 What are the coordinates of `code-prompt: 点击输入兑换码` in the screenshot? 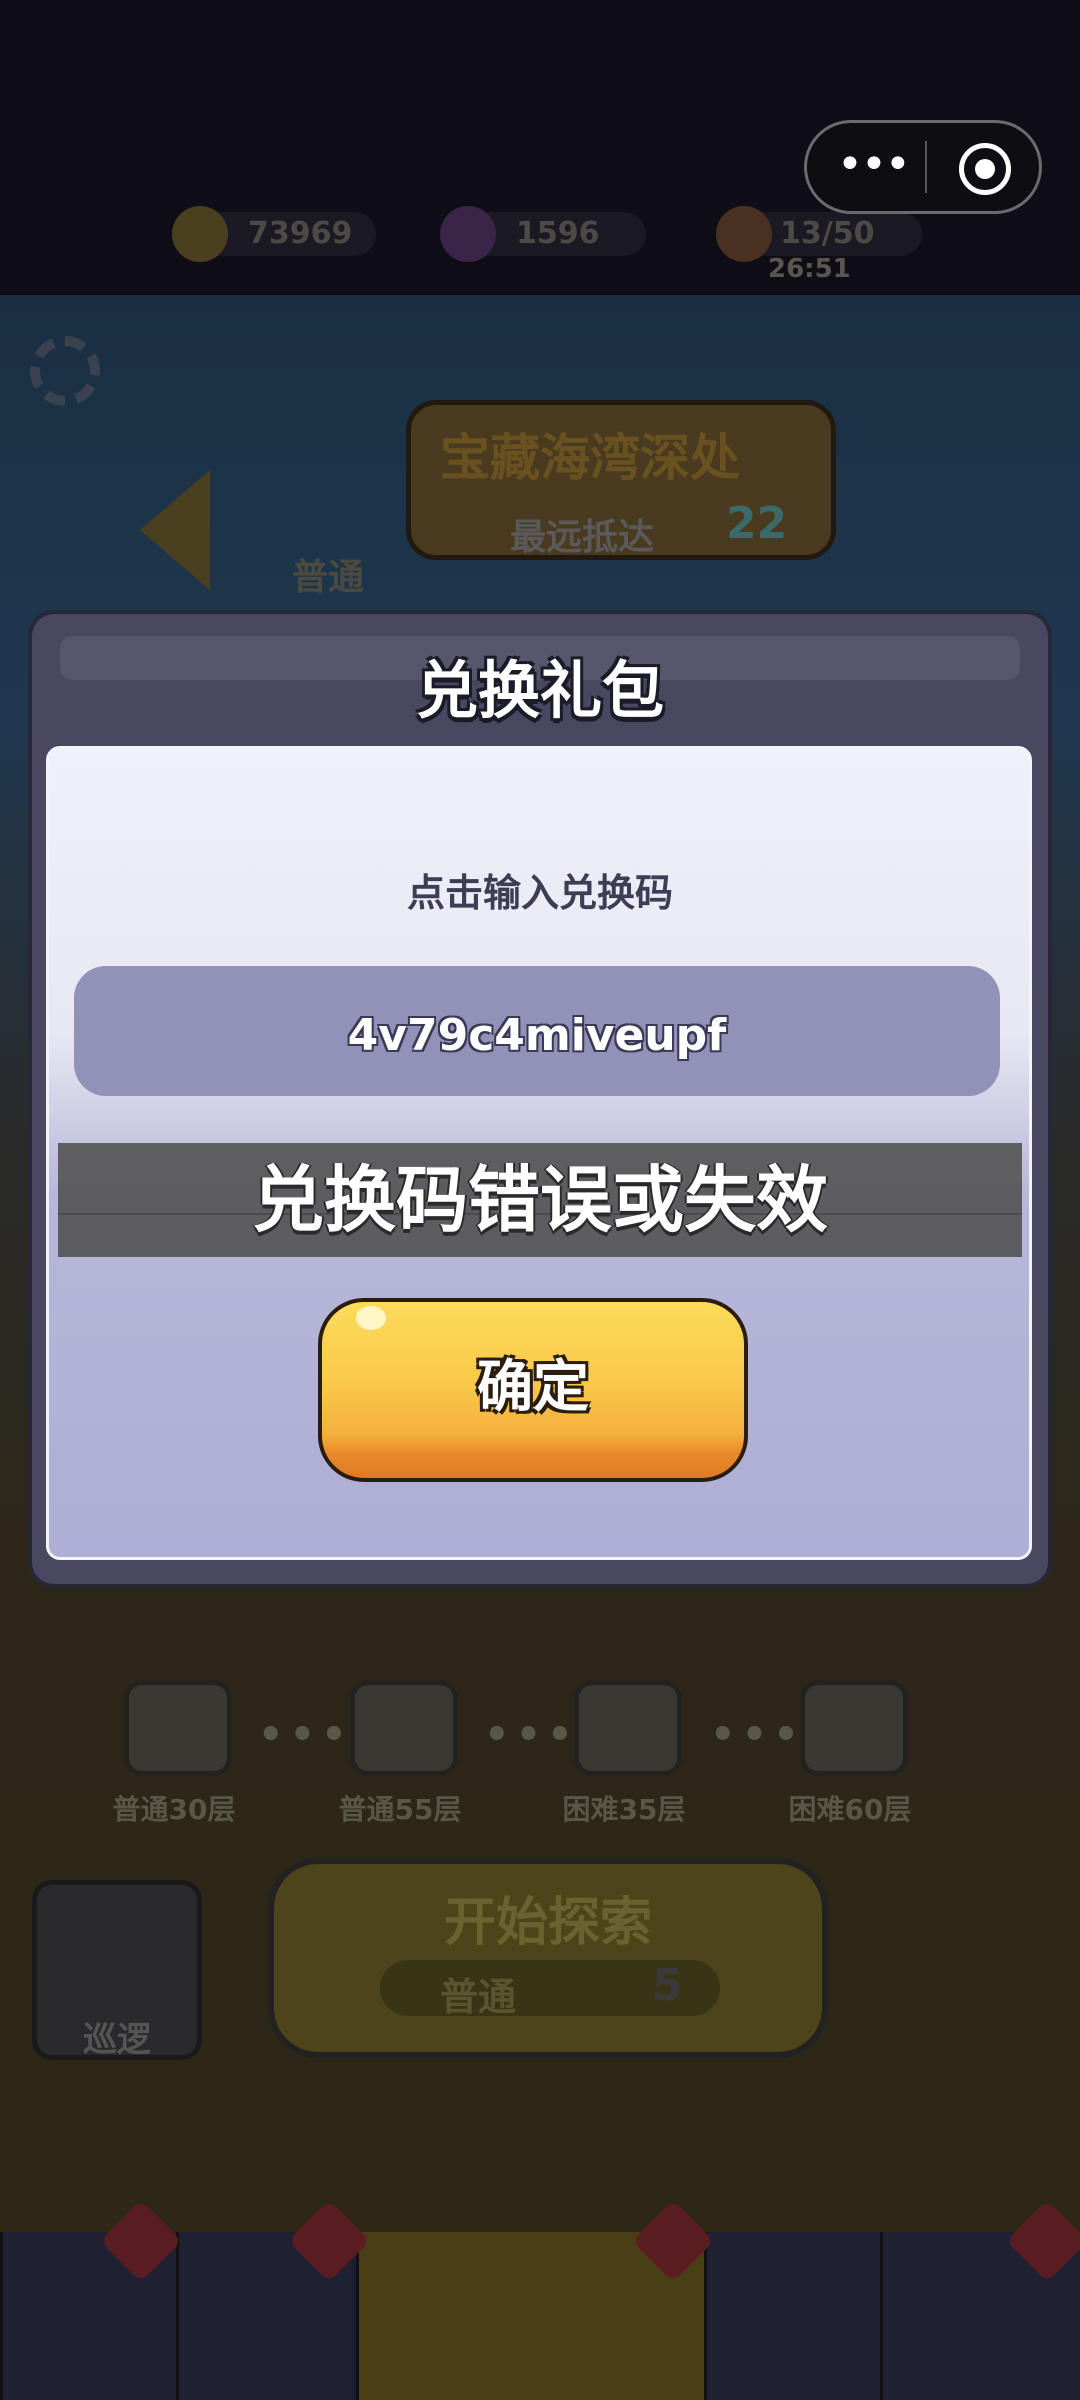 It's located at (539, 893).